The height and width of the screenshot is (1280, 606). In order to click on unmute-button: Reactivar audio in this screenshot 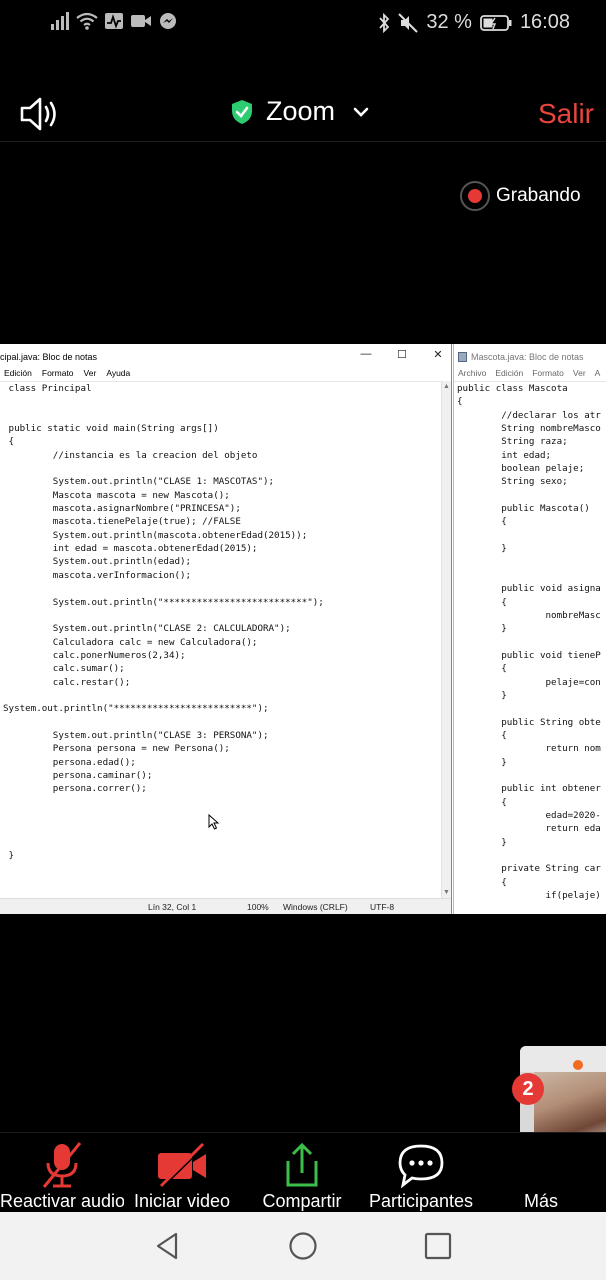, I will do `click(62, 1173)`.